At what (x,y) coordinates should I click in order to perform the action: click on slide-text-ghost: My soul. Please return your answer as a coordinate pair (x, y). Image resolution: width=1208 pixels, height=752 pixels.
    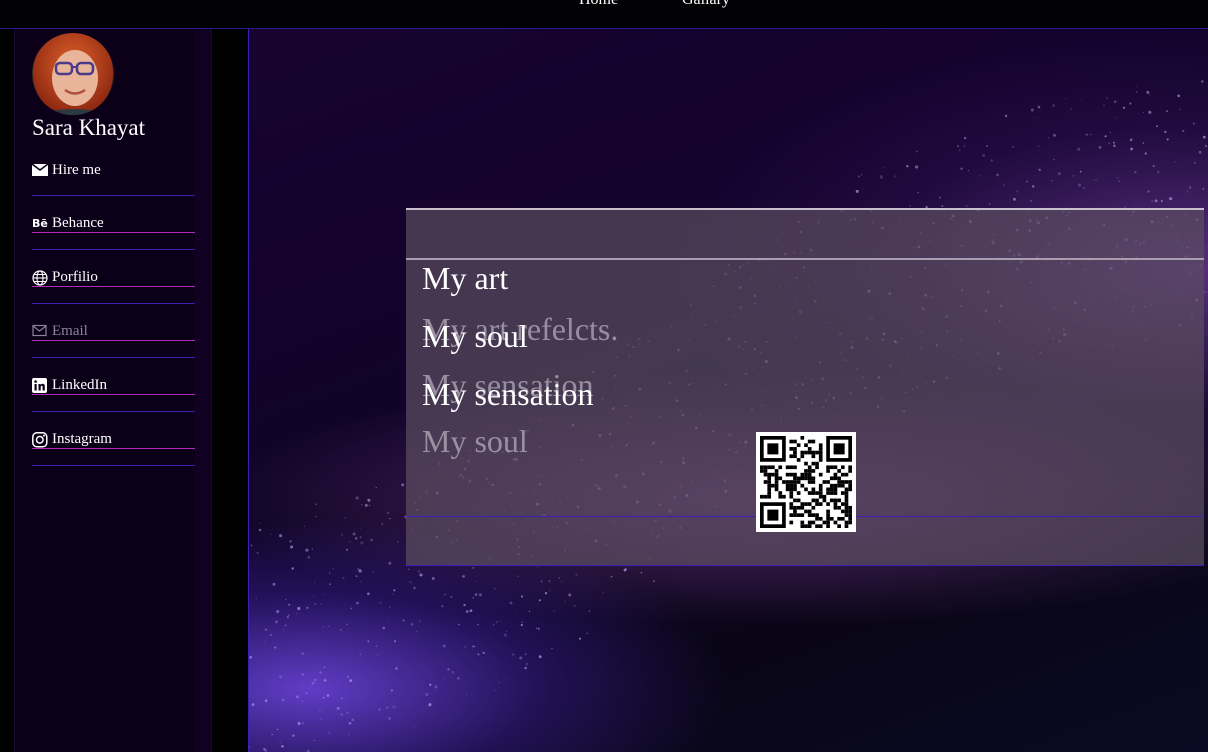
    Looking at the image, I should click on (475, 441).